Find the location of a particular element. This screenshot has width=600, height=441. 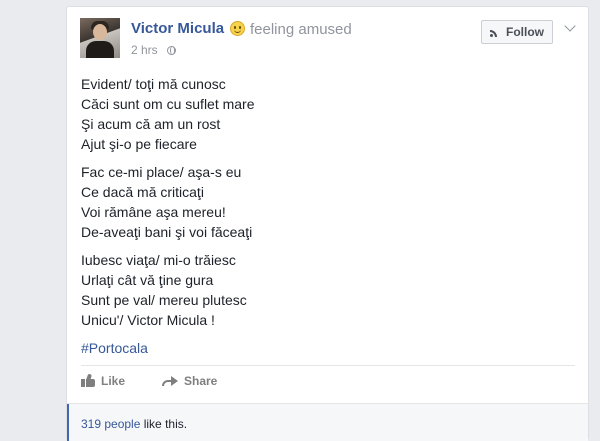

poem-line: Evident/ toţi mă cunosc is located at coordinates (153, 84).